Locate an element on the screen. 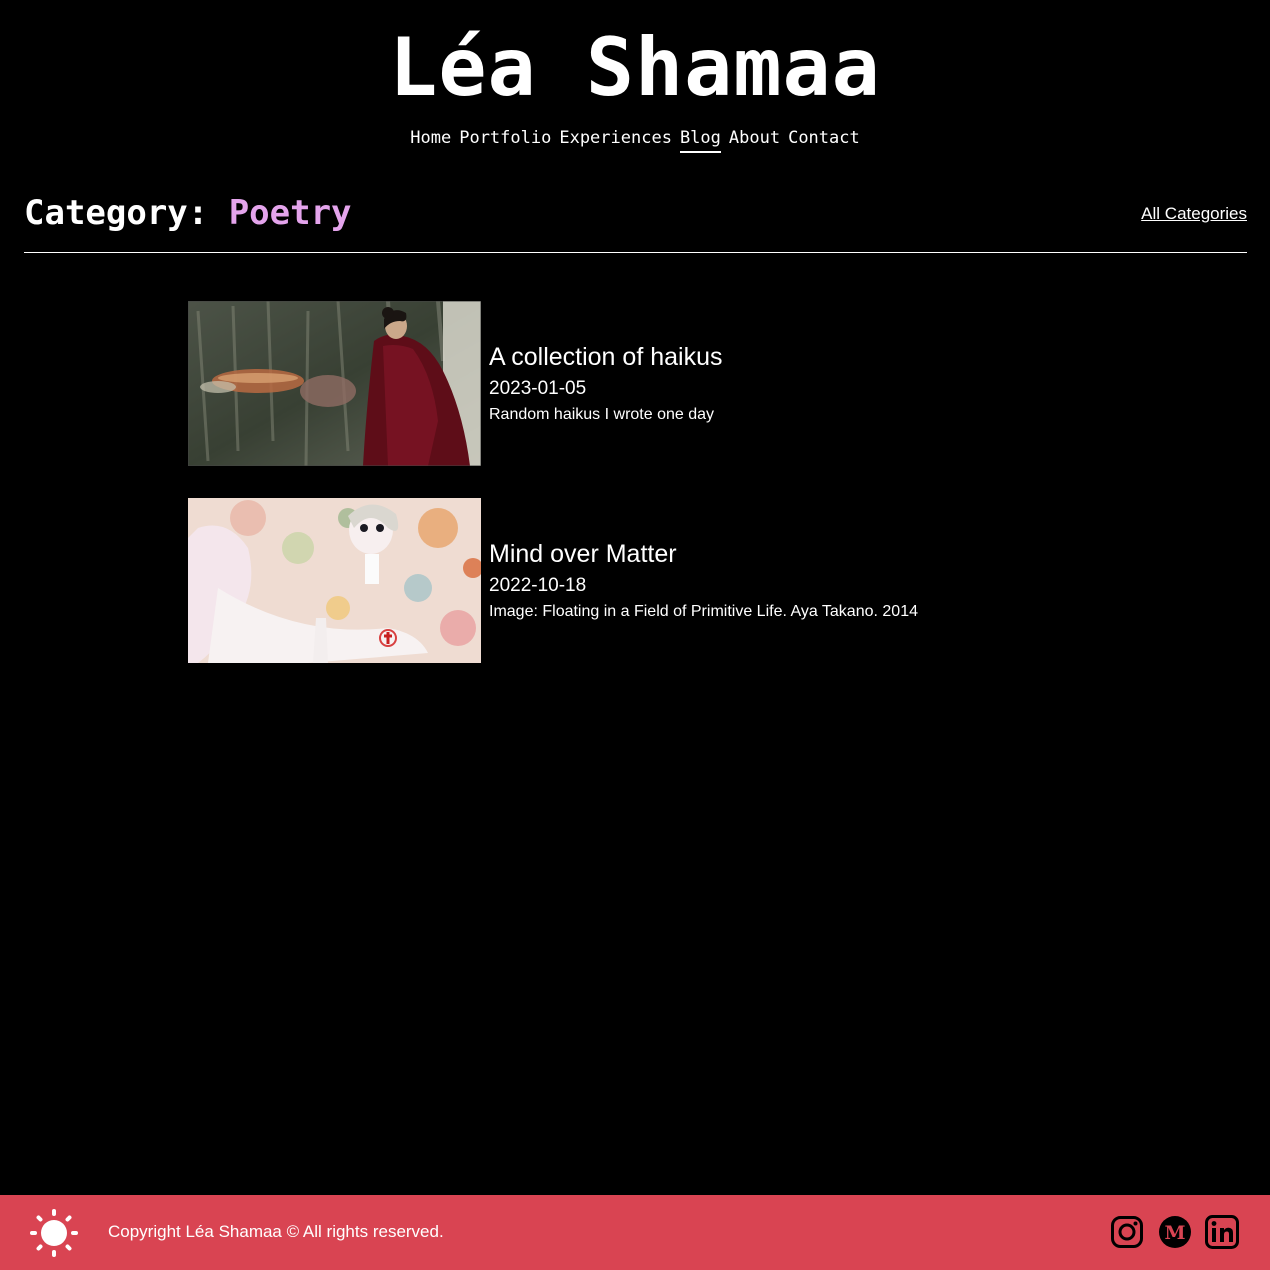 This screenshot has width=1270, height=1270. post-date: 2023-01-05 is located at coordinates (538, 388).